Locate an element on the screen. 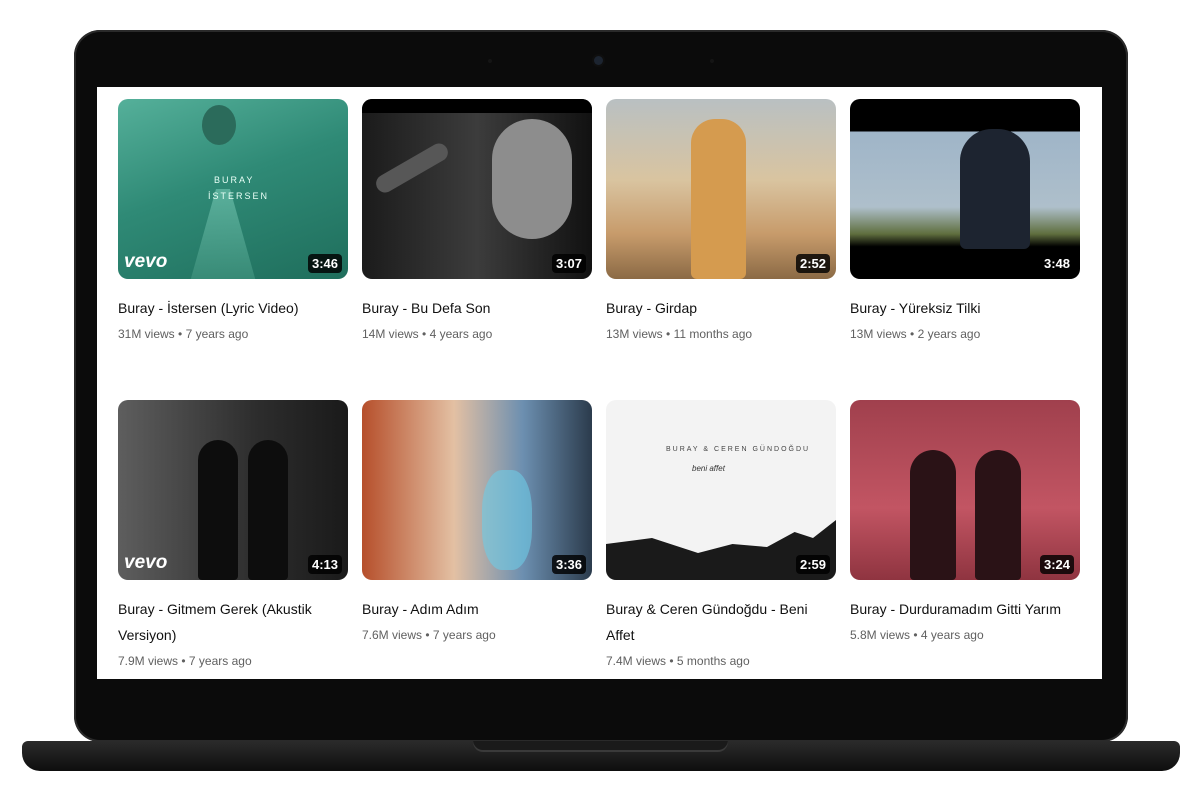 The height and width of the screenshot is (800, 1200). duration-badge: 3:48 is located at coordinates (1056, 263).